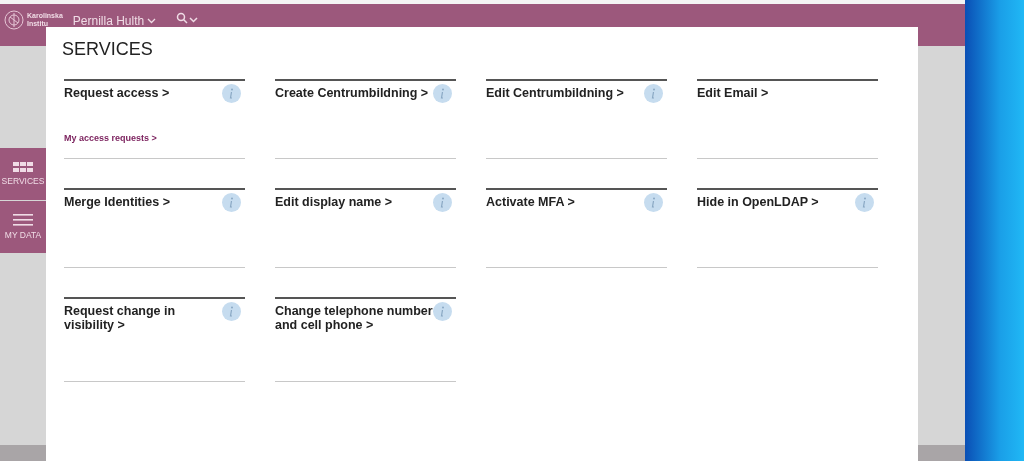 This screenshot has height=461, width=1024. Describe the element at coordinates (23, 227) in the screenshot. I see `sidebar-item: MY DATA` at that location.